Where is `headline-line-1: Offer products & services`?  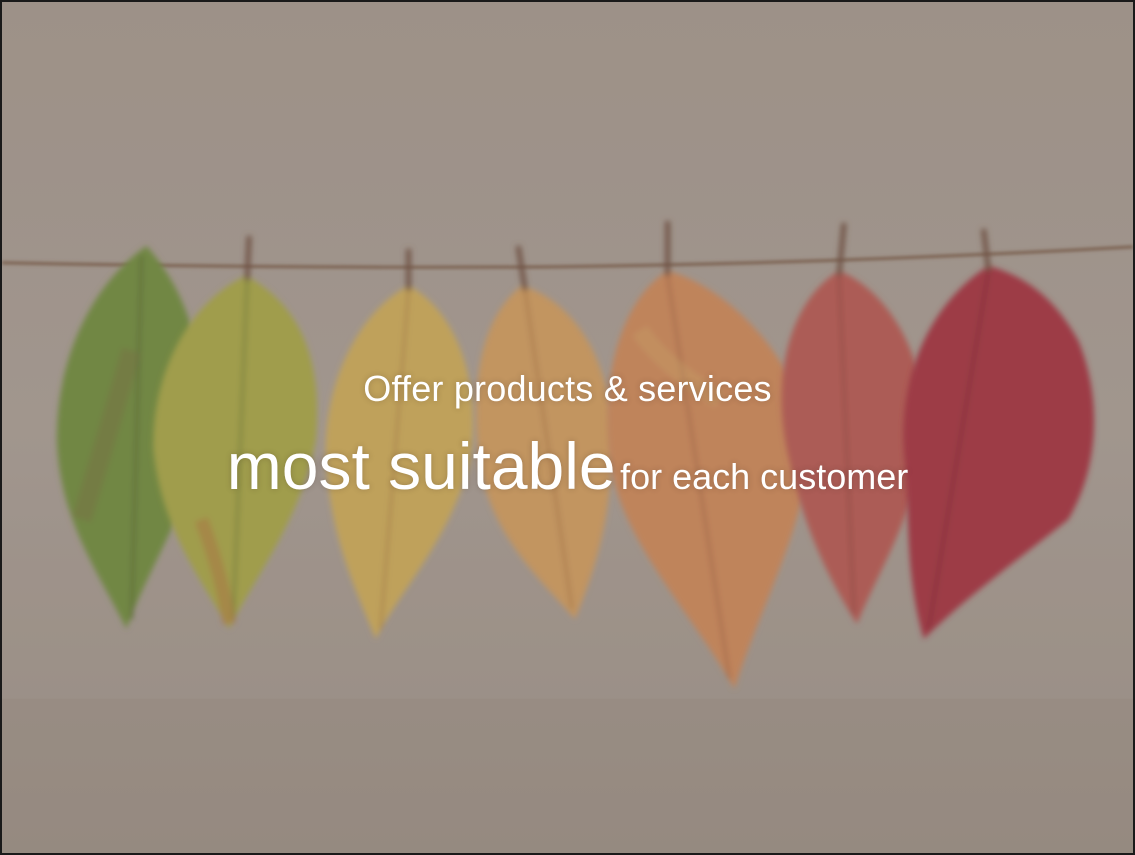 headline-line-1: Offer products & services is located at coordinates (567, 389).